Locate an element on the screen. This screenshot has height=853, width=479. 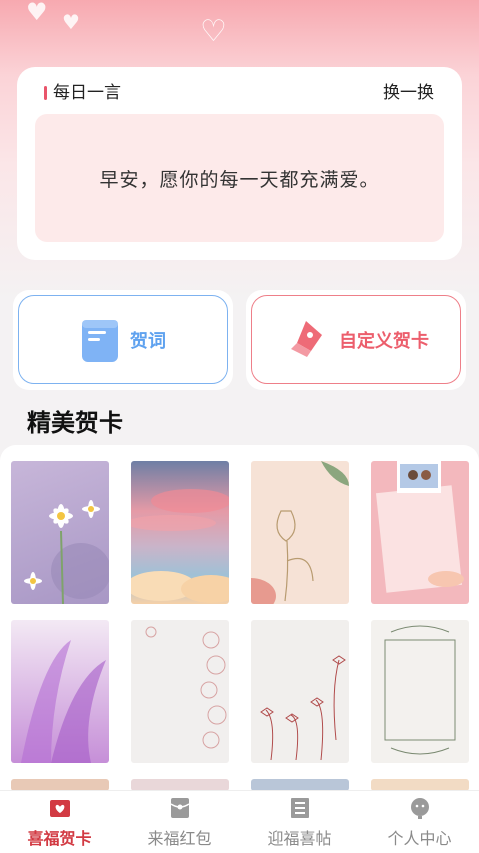
daily-quote-text: 早安，愿你的每一天都充满爱。 is located at coordinates (239, 179).